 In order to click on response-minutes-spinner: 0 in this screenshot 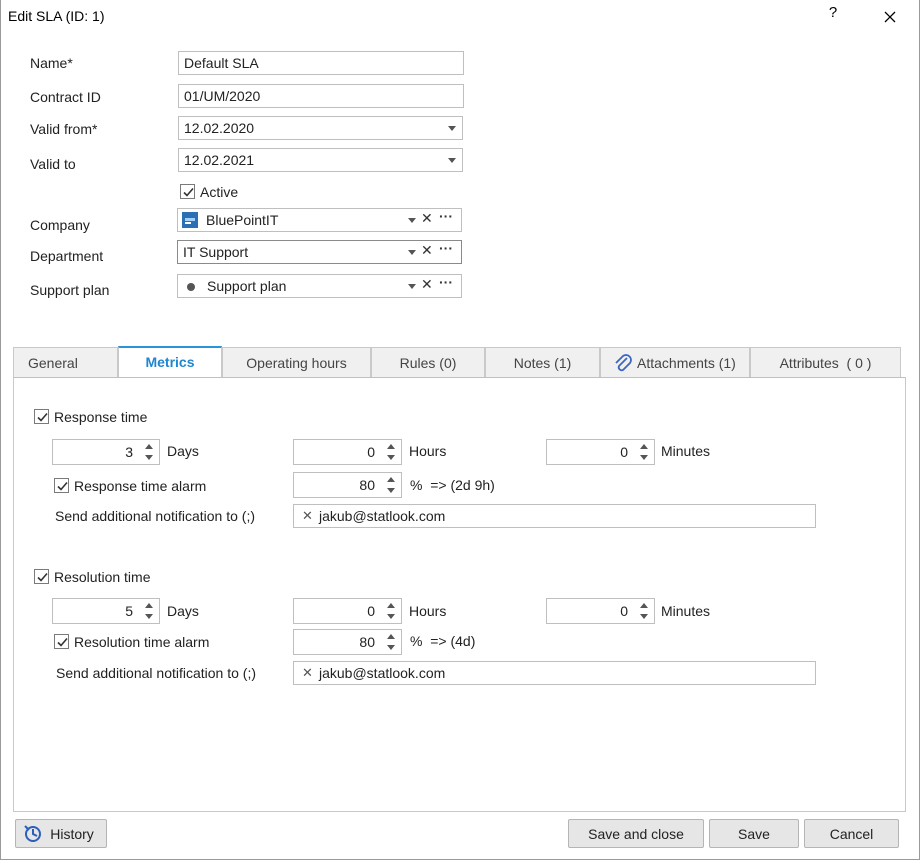, I will do `click(600, 452)`.